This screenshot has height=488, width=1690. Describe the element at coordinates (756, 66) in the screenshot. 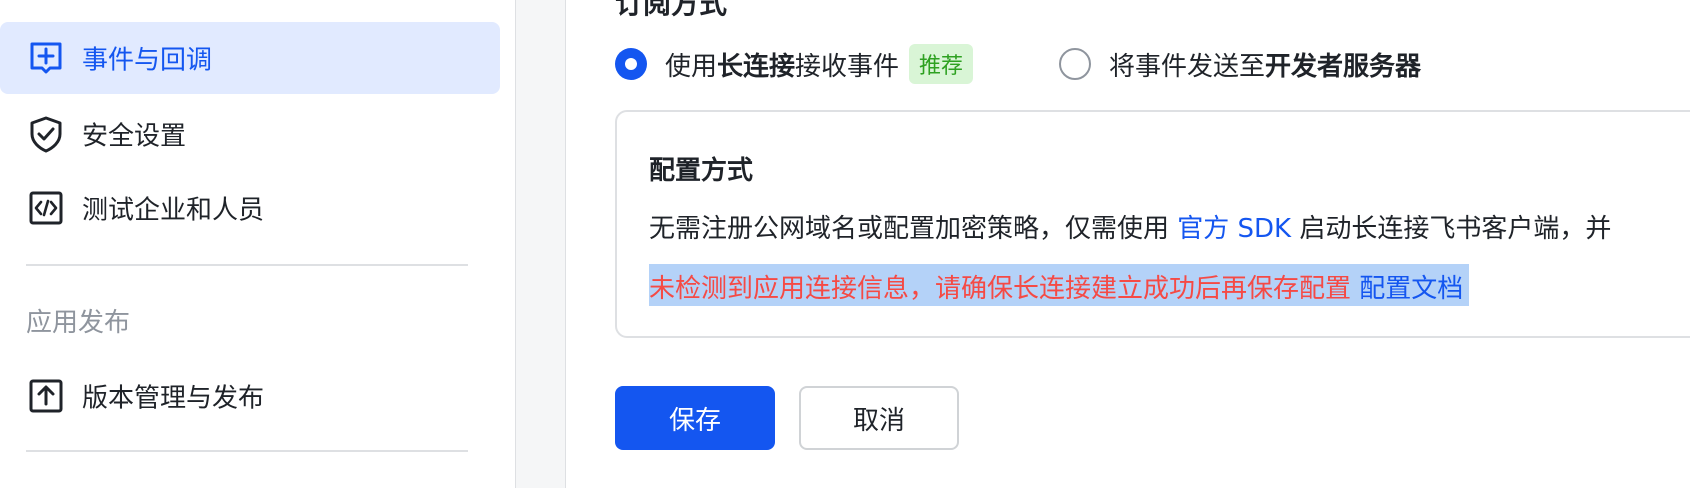

I see `option-bold: 长连接` at that location.